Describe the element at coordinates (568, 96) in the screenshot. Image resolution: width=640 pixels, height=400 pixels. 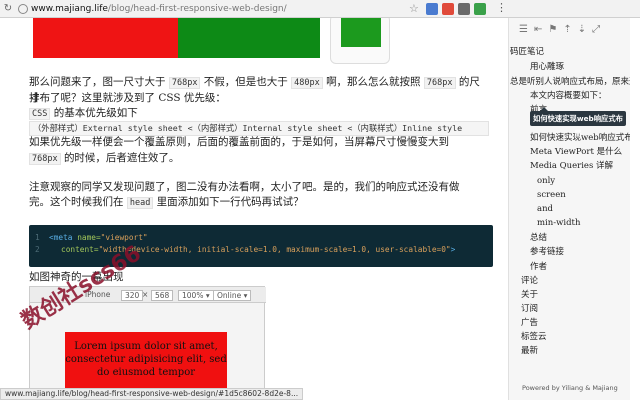
I see `toc-item: 本文内容概要如下：` at that location.